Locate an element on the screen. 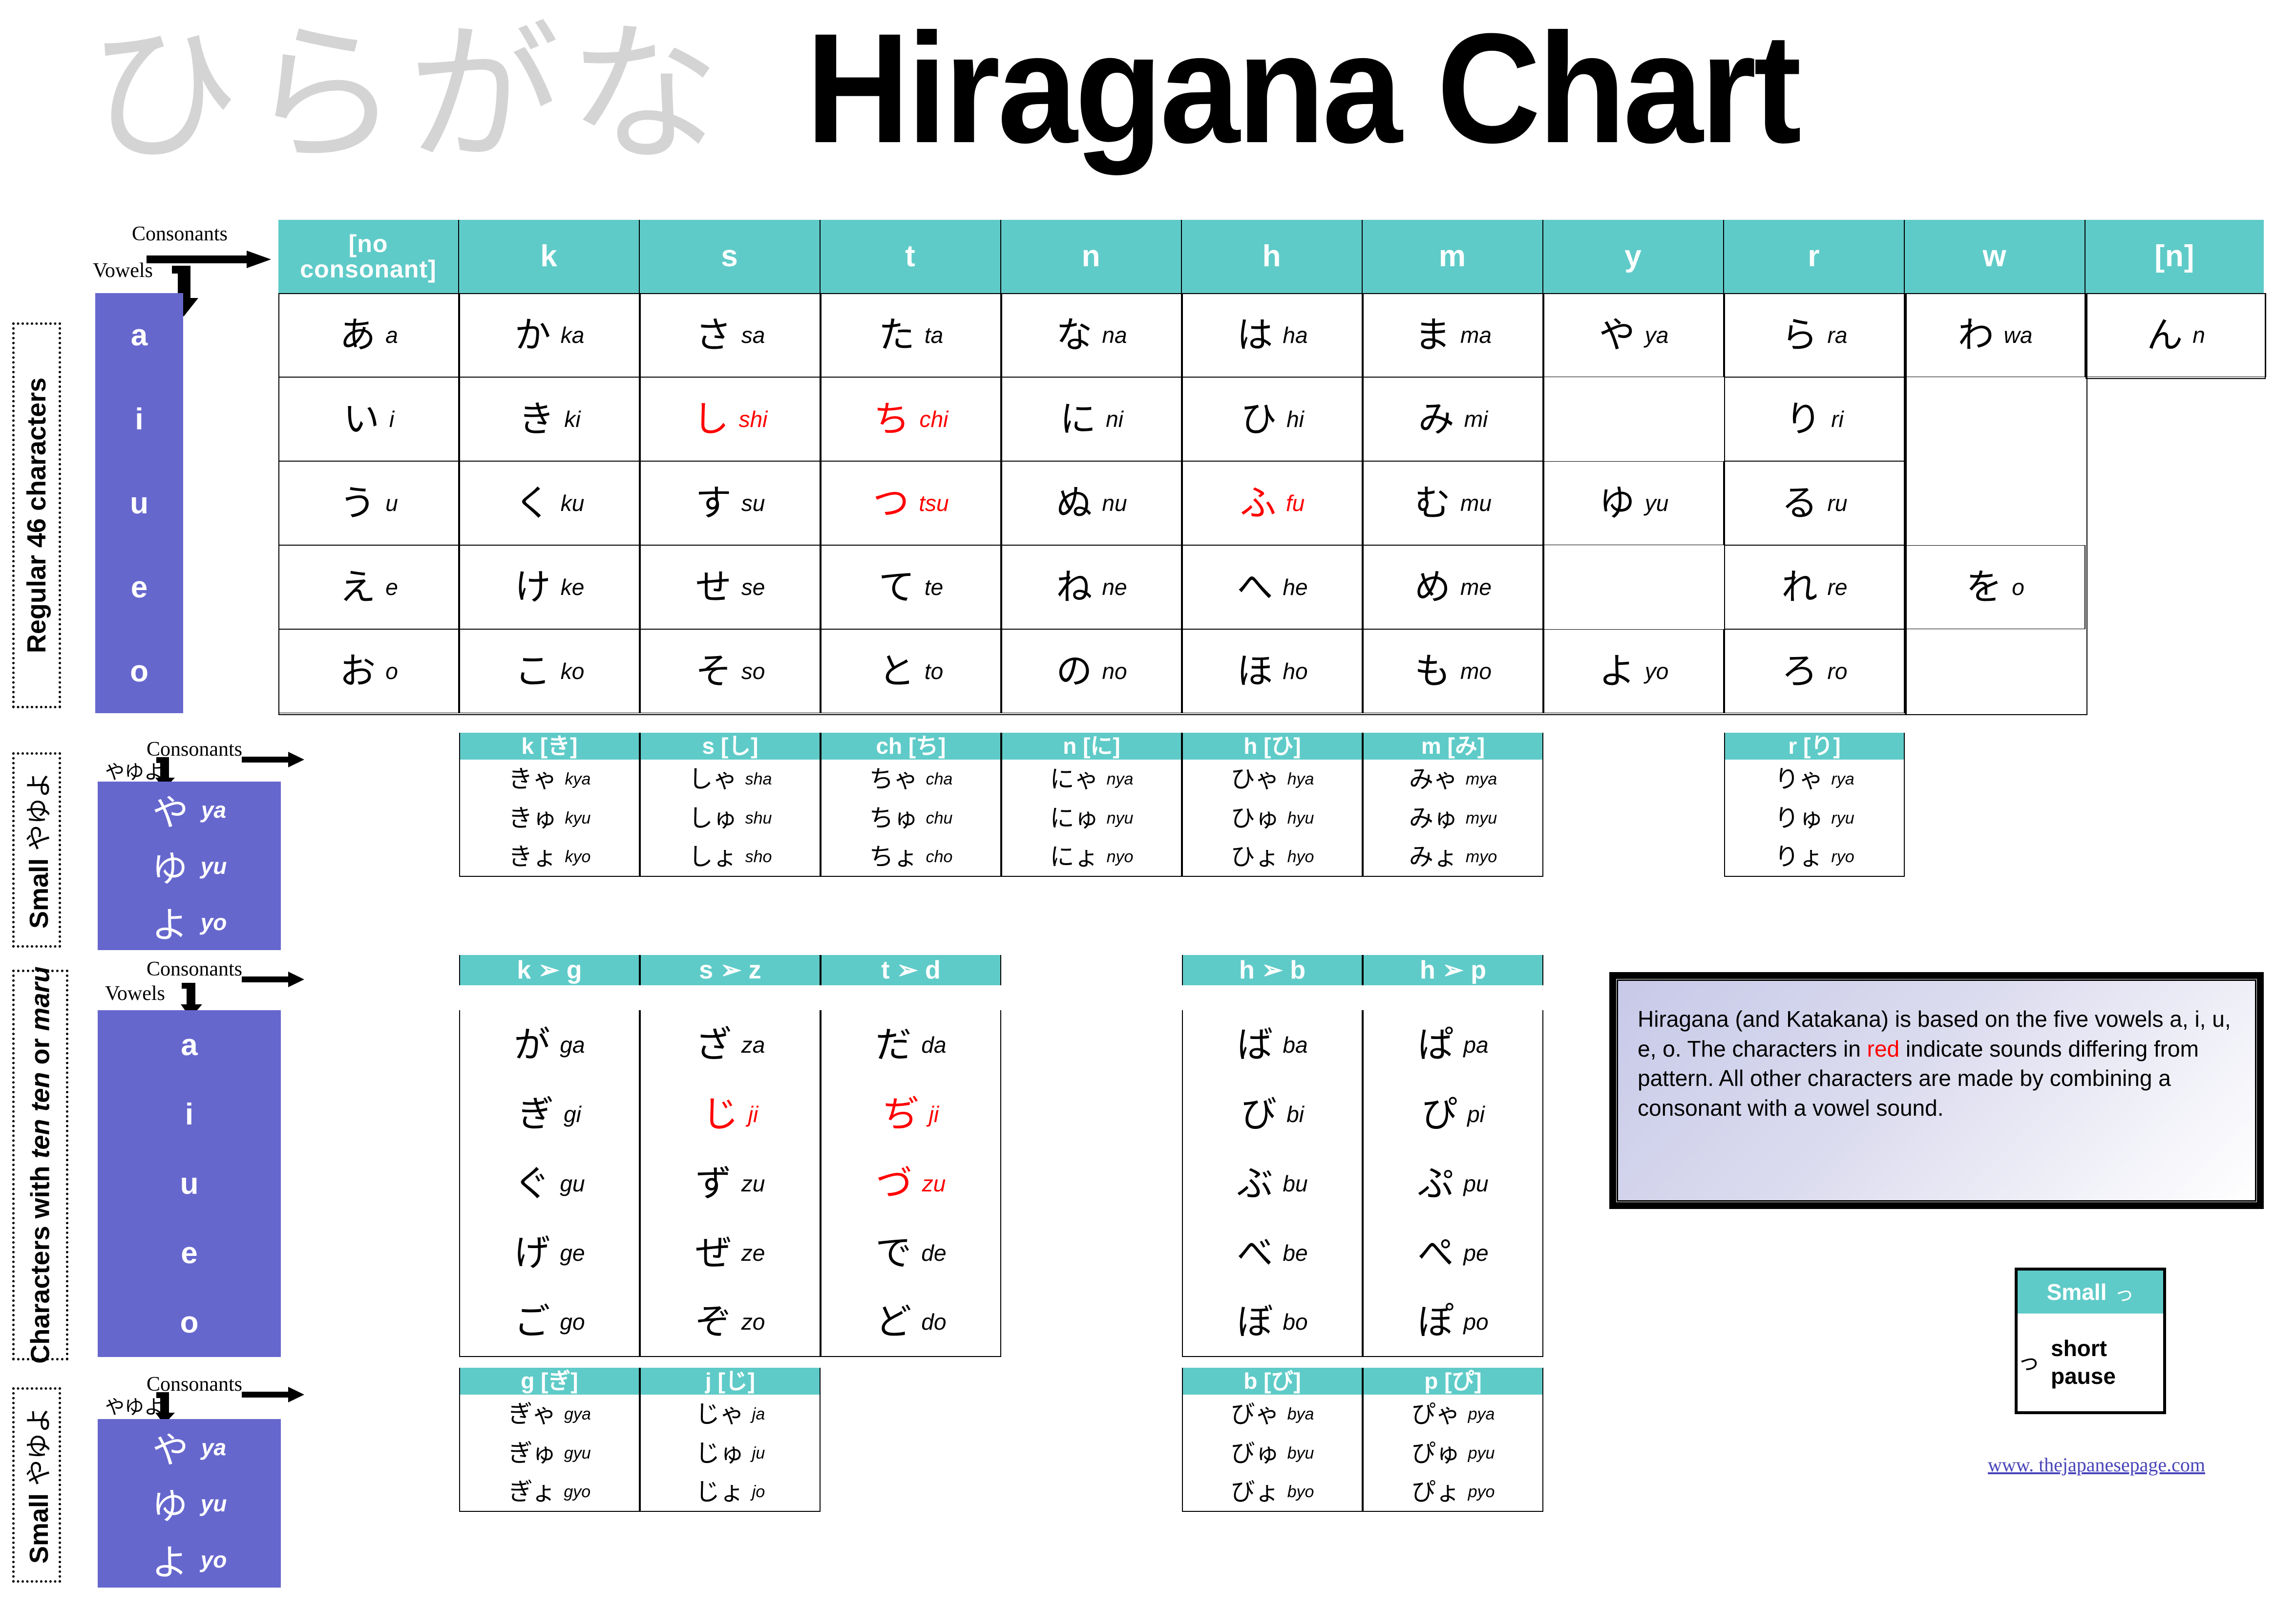  kana-glyph: よ is located at coordinates (1617, 671).